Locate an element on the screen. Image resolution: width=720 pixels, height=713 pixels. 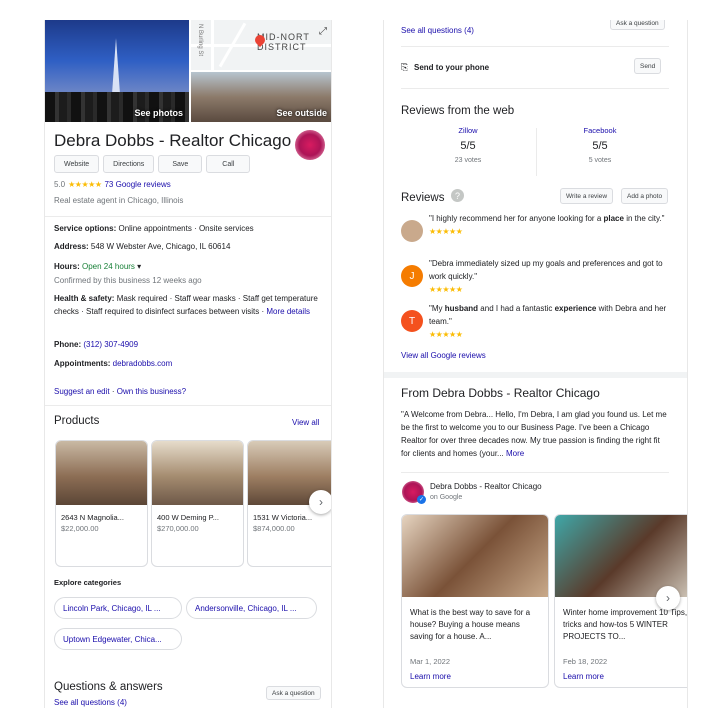
reviews-title: Reviews is located at coordinates (423, 198).